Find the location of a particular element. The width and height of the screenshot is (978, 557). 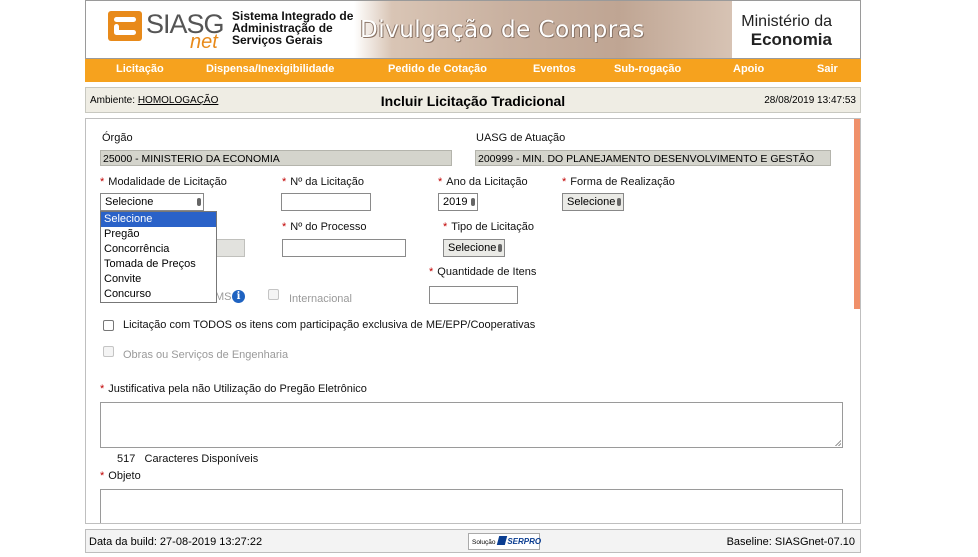

menu-item-pedido-cotacao: Pedido de Cotação is located at coordinates (437, 69).